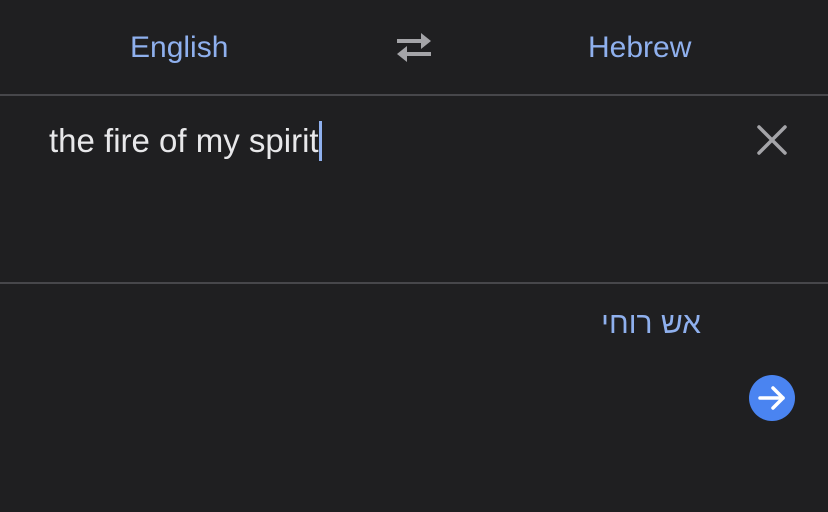  I want to click on source-text: the fire of my spirit, so click(184, 140).